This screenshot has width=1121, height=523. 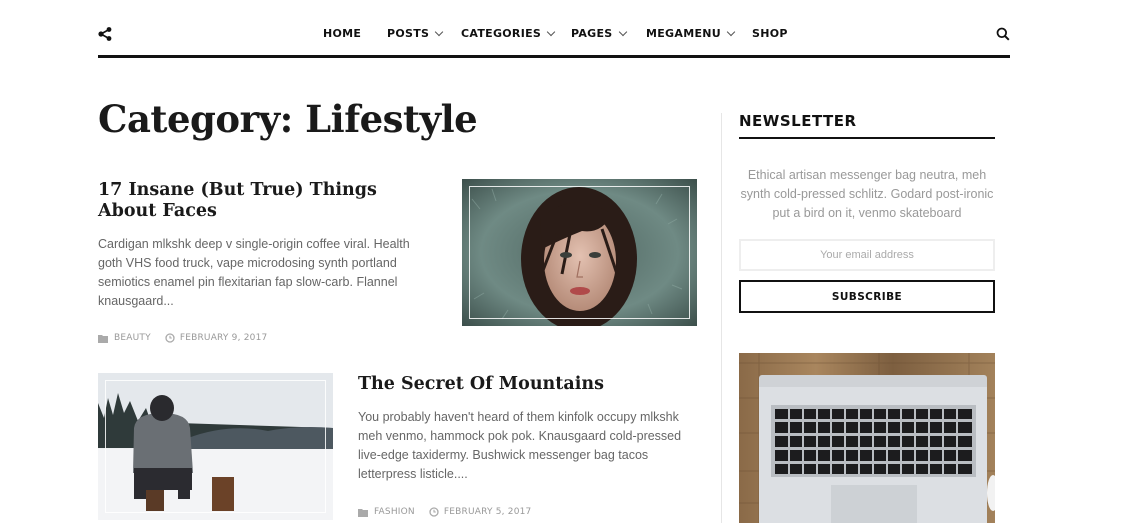 What do you see at coordinates (684, 33) in the screenshot?
I see `nav-megamenu-label: MEGAMENU` at bounding box center [684, 33].